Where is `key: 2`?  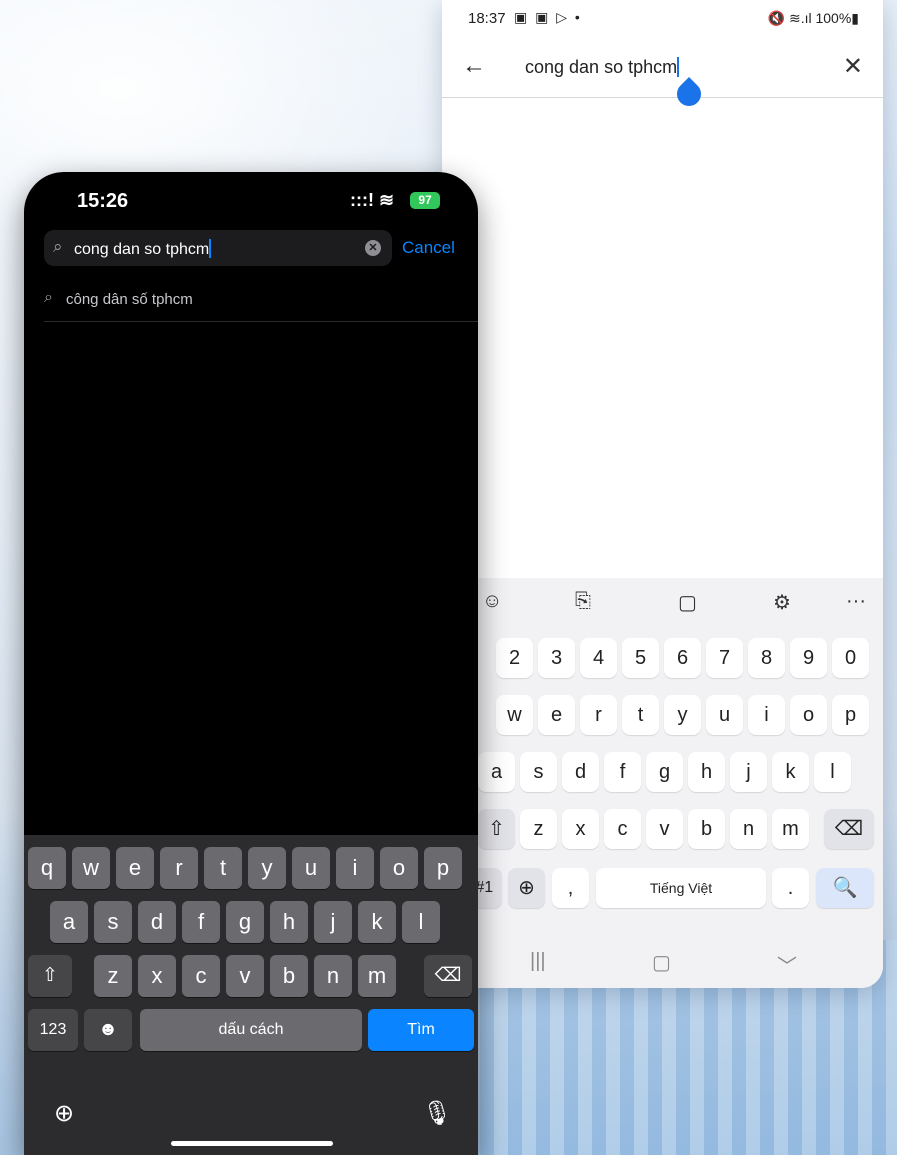 key: 2 is located at coordinates (514, 658).